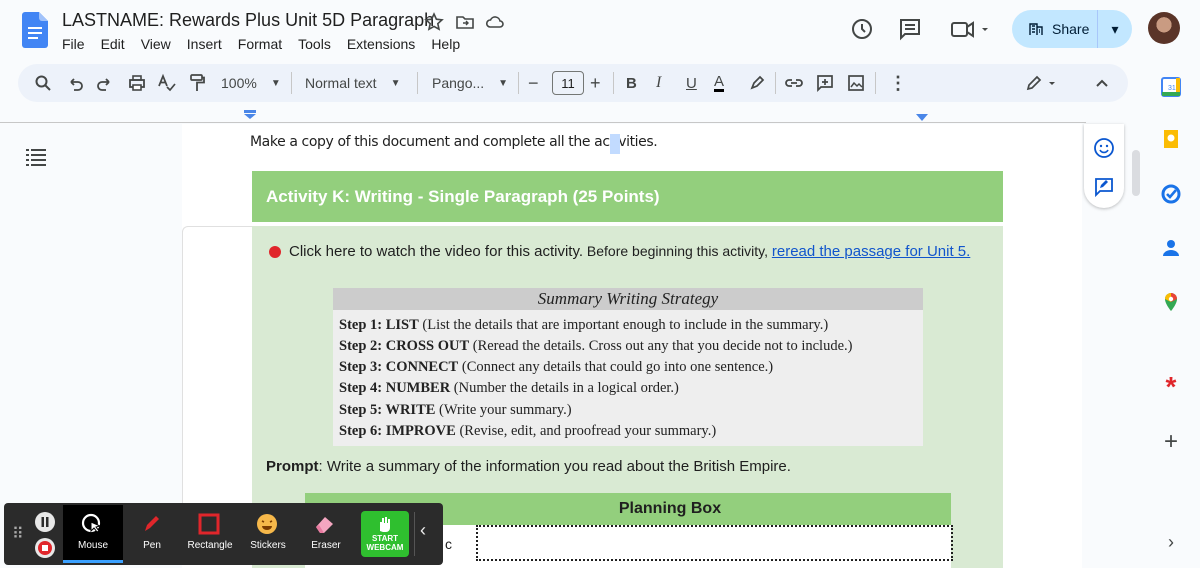 The height and width of the screenshot is (568, 1200). I want to click on zoom-select: 100% ▼, so click(251, 83).